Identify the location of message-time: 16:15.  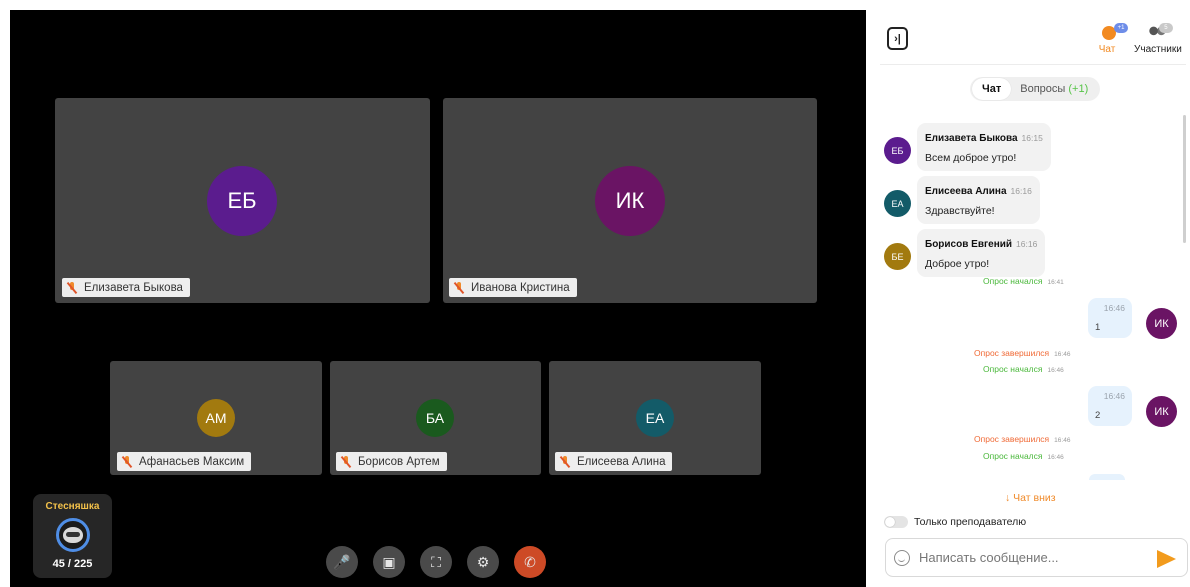
(1032, 138).